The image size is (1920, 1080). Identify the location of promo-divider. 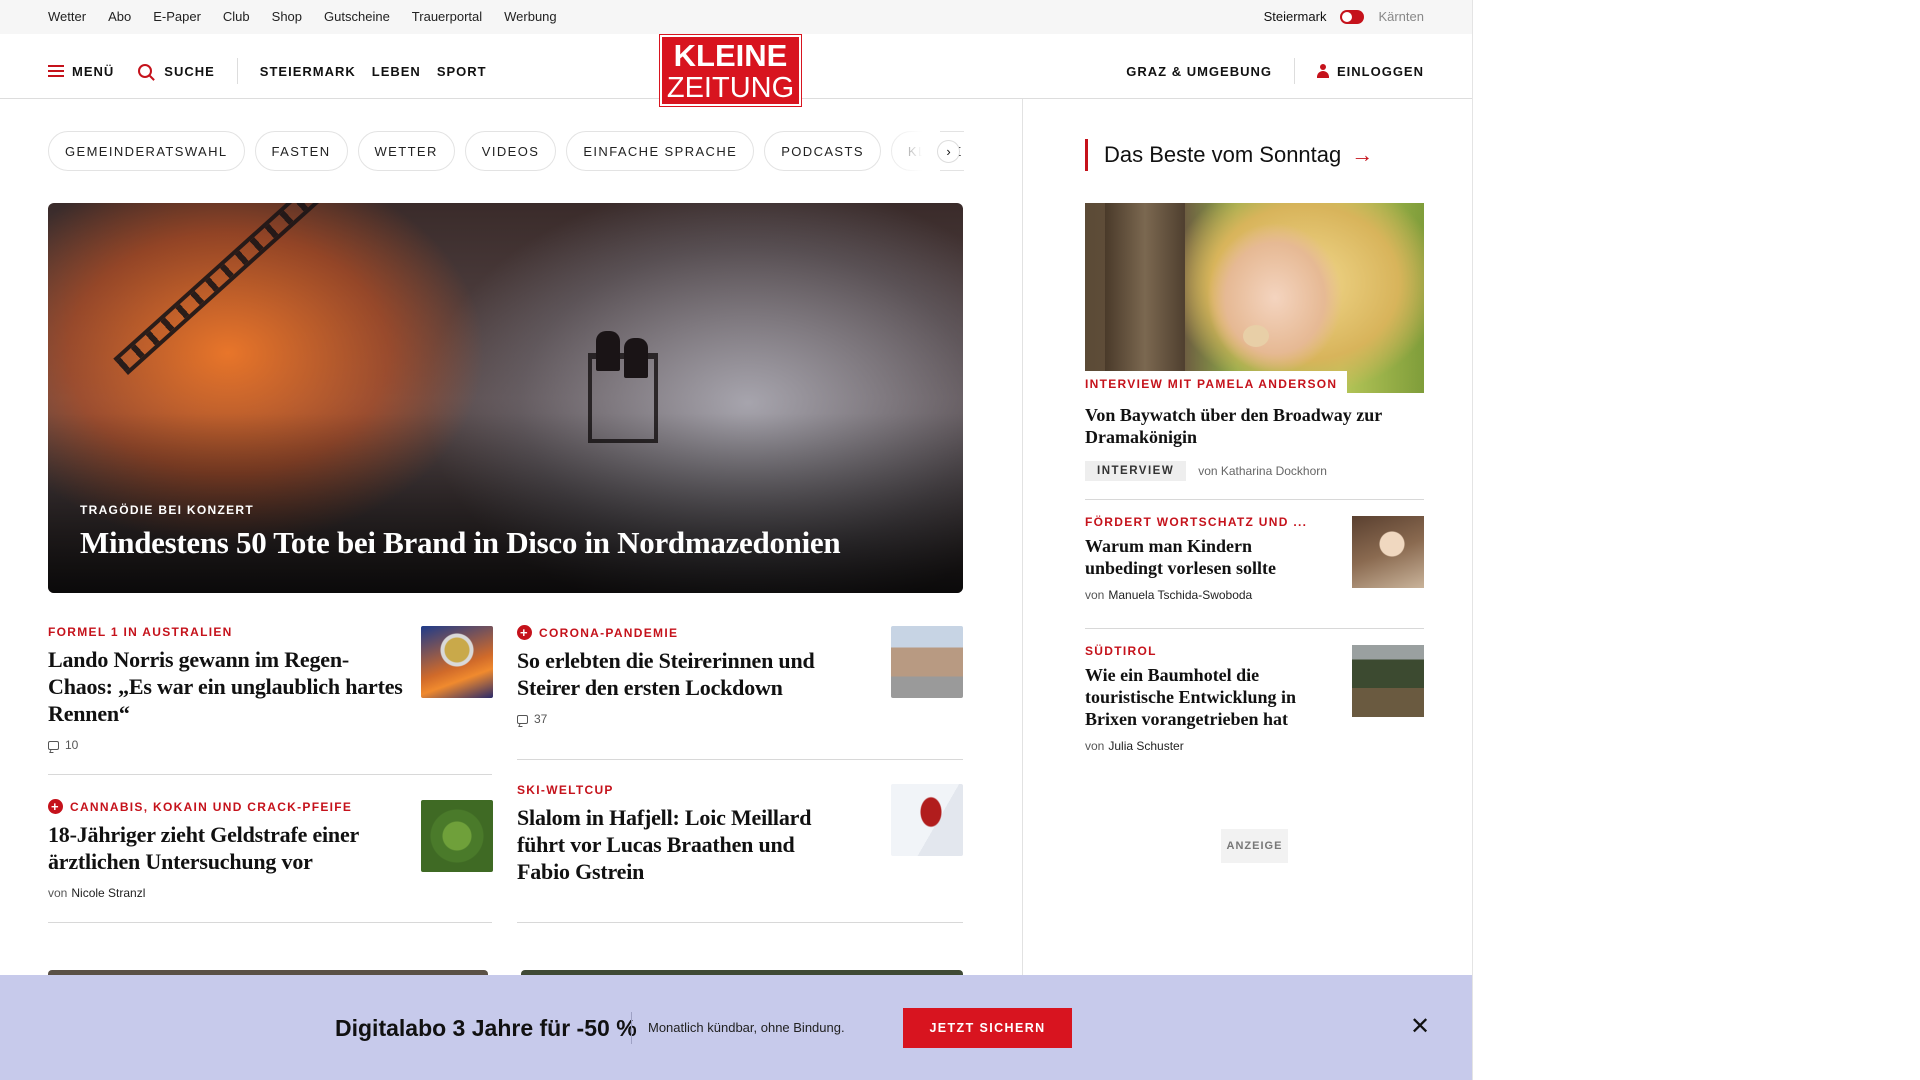
(631, 1028).